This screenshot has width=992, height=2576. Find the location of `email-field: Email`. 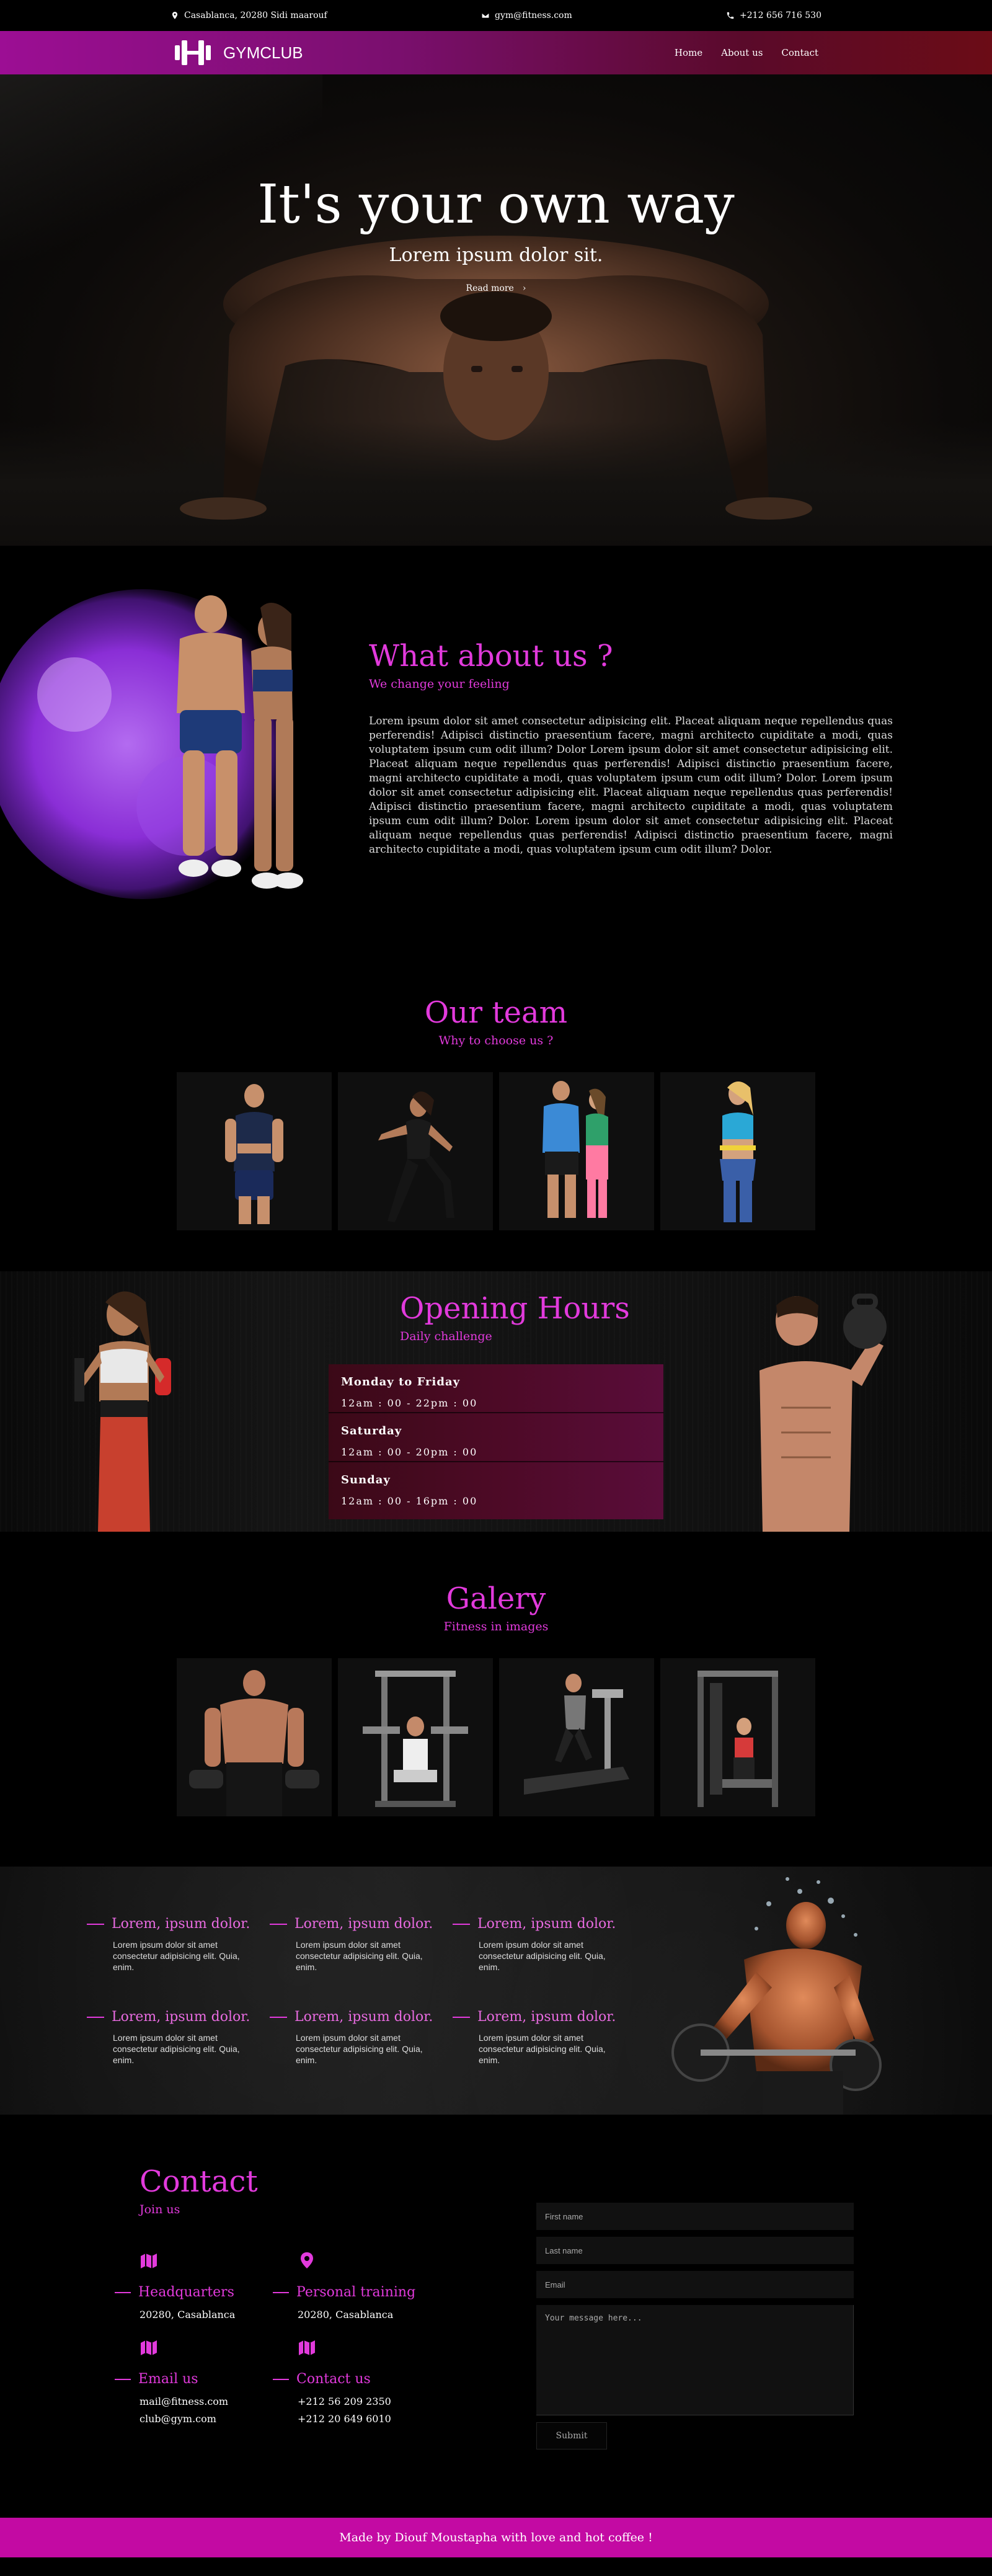

email-field: Email is located at coordinates (695, 2284).